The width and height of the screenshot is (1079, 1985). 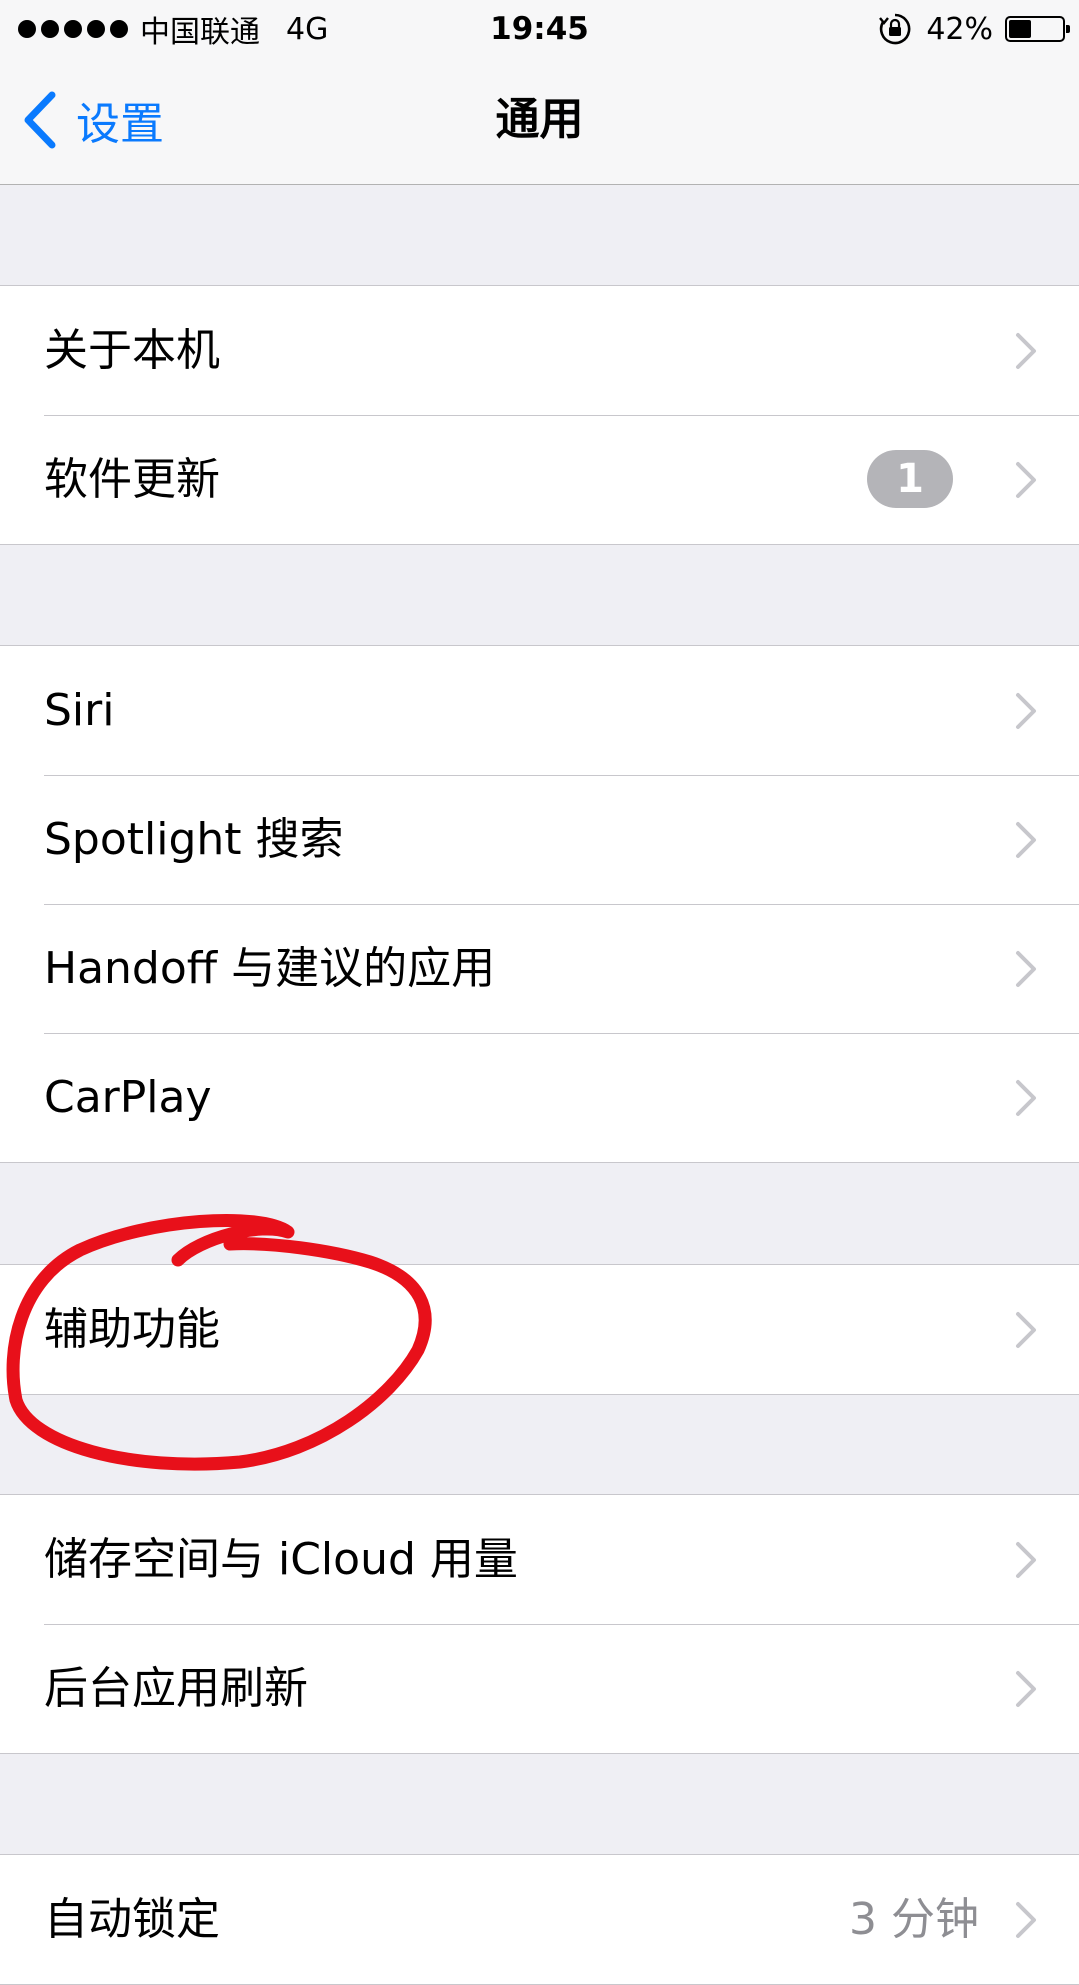 I want to click on row-label: 辅助功能, so click(x=132, y=1329).